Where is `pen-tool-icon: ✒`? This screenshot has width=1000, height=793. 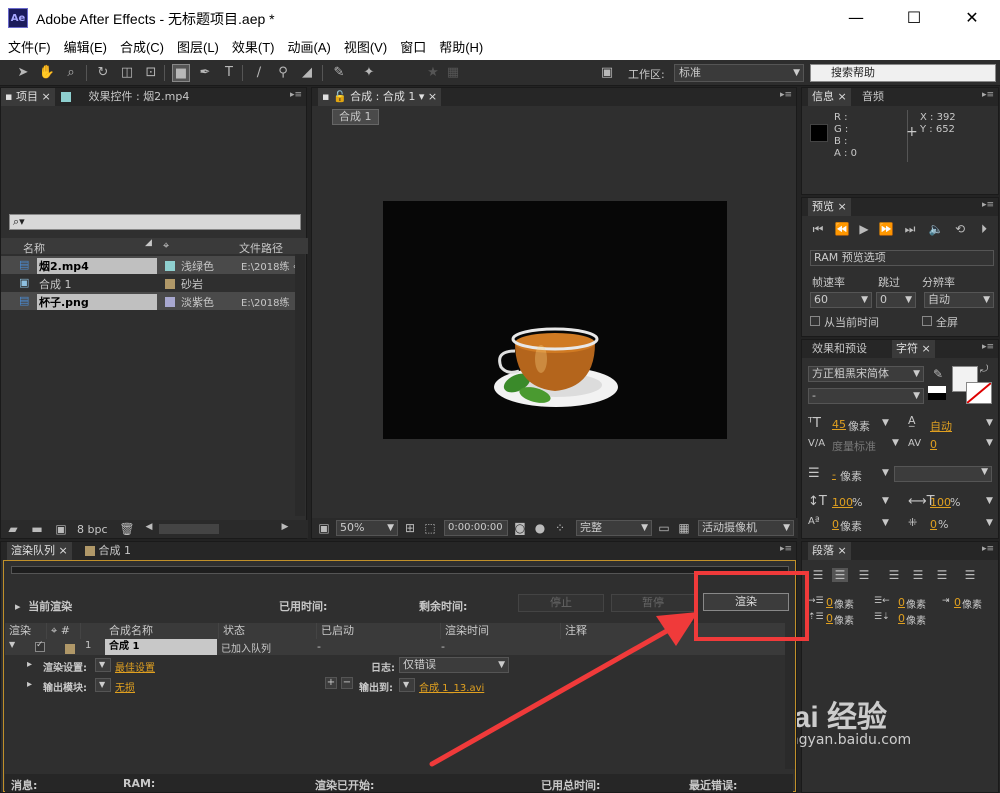
pen-tool-icon: ✒ is located at coordinates (205, 73).